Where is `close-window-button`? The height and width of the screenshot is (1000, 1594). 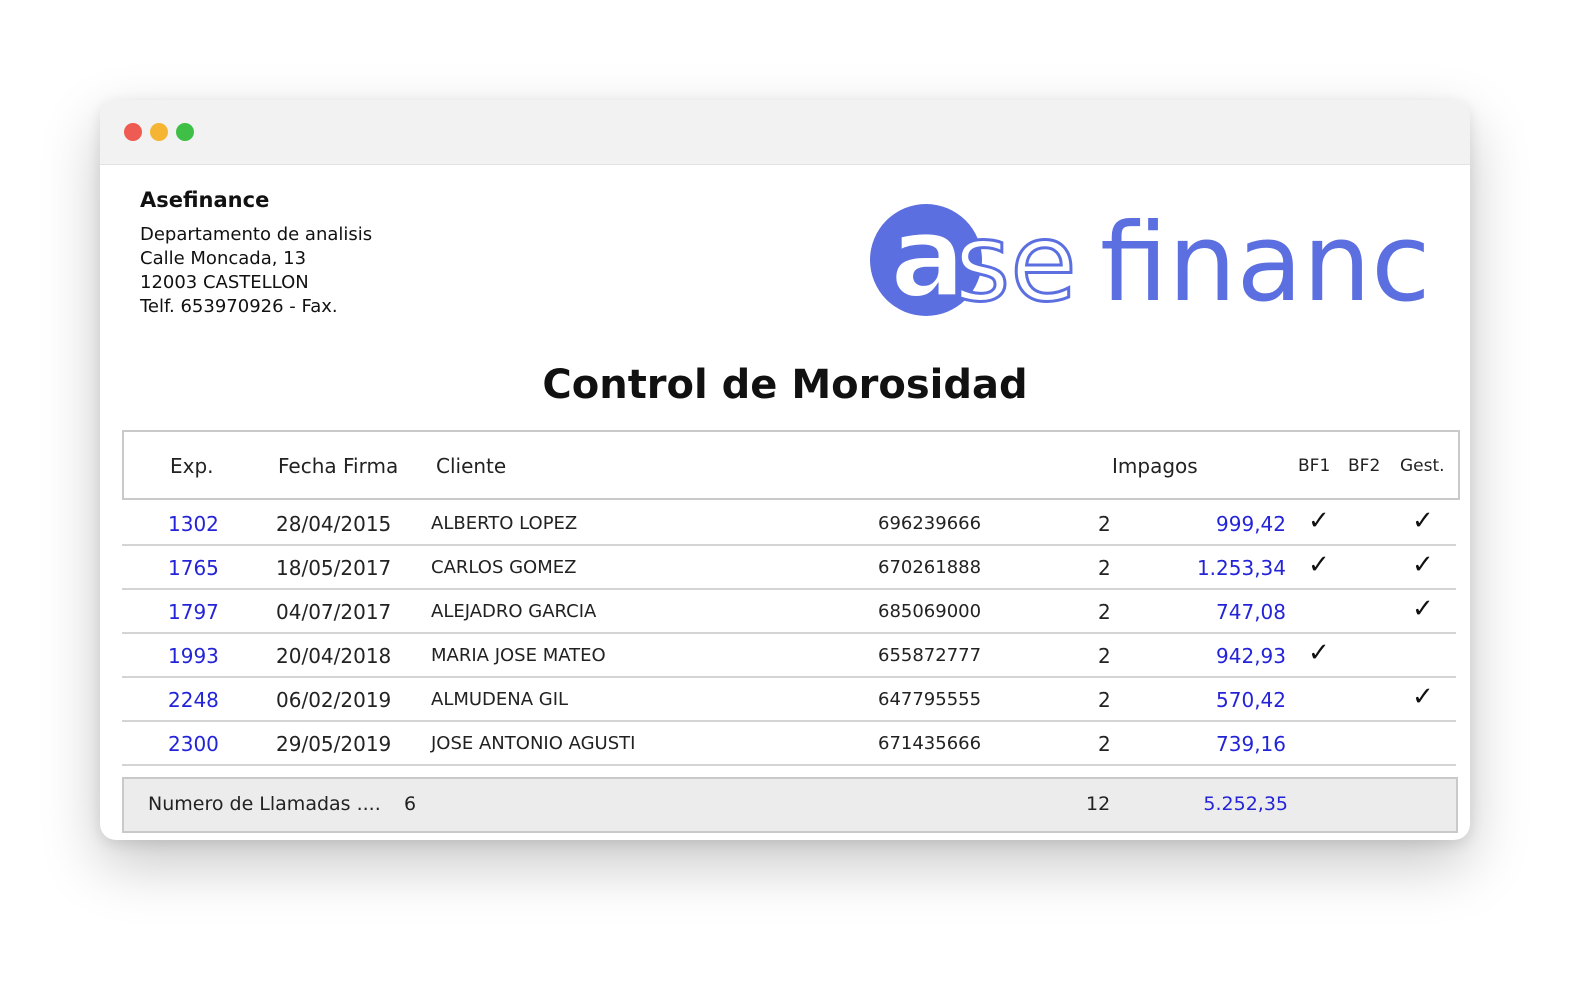
close-window-button is located at coordinates (133, 132).